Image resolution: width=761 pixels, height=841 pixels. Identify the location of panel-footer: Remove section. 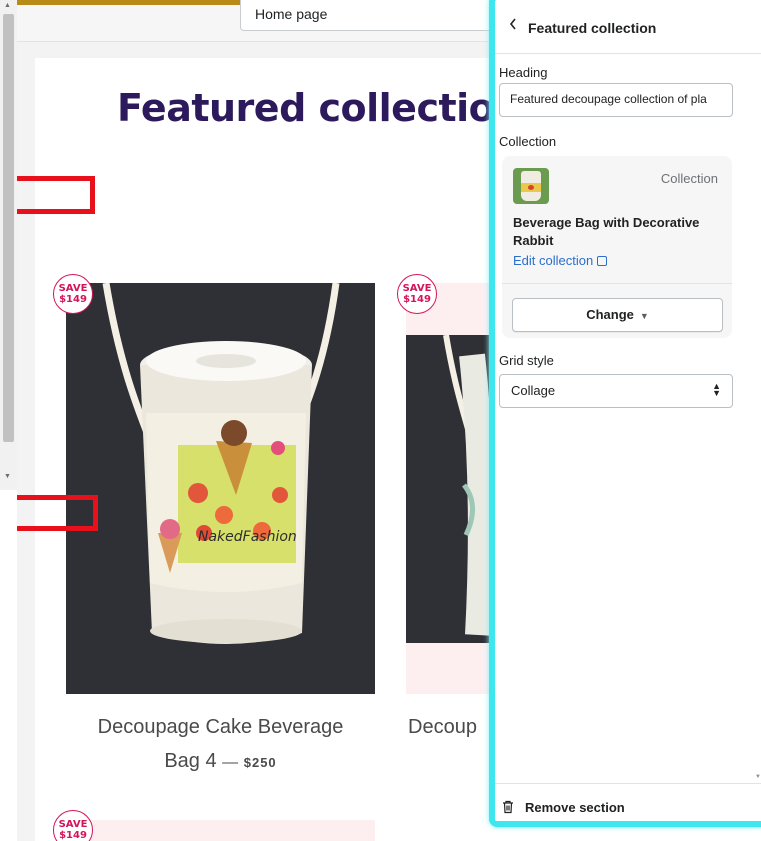
(628, 802).